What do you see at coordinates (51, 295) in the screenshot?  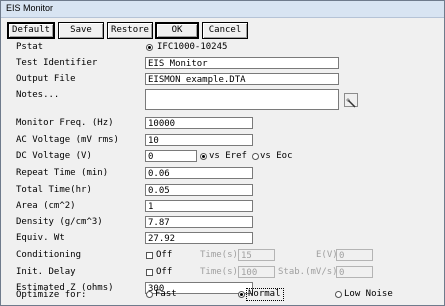 I see `optimize-for-label: Optimize for:` at bounding box center [51, 295].